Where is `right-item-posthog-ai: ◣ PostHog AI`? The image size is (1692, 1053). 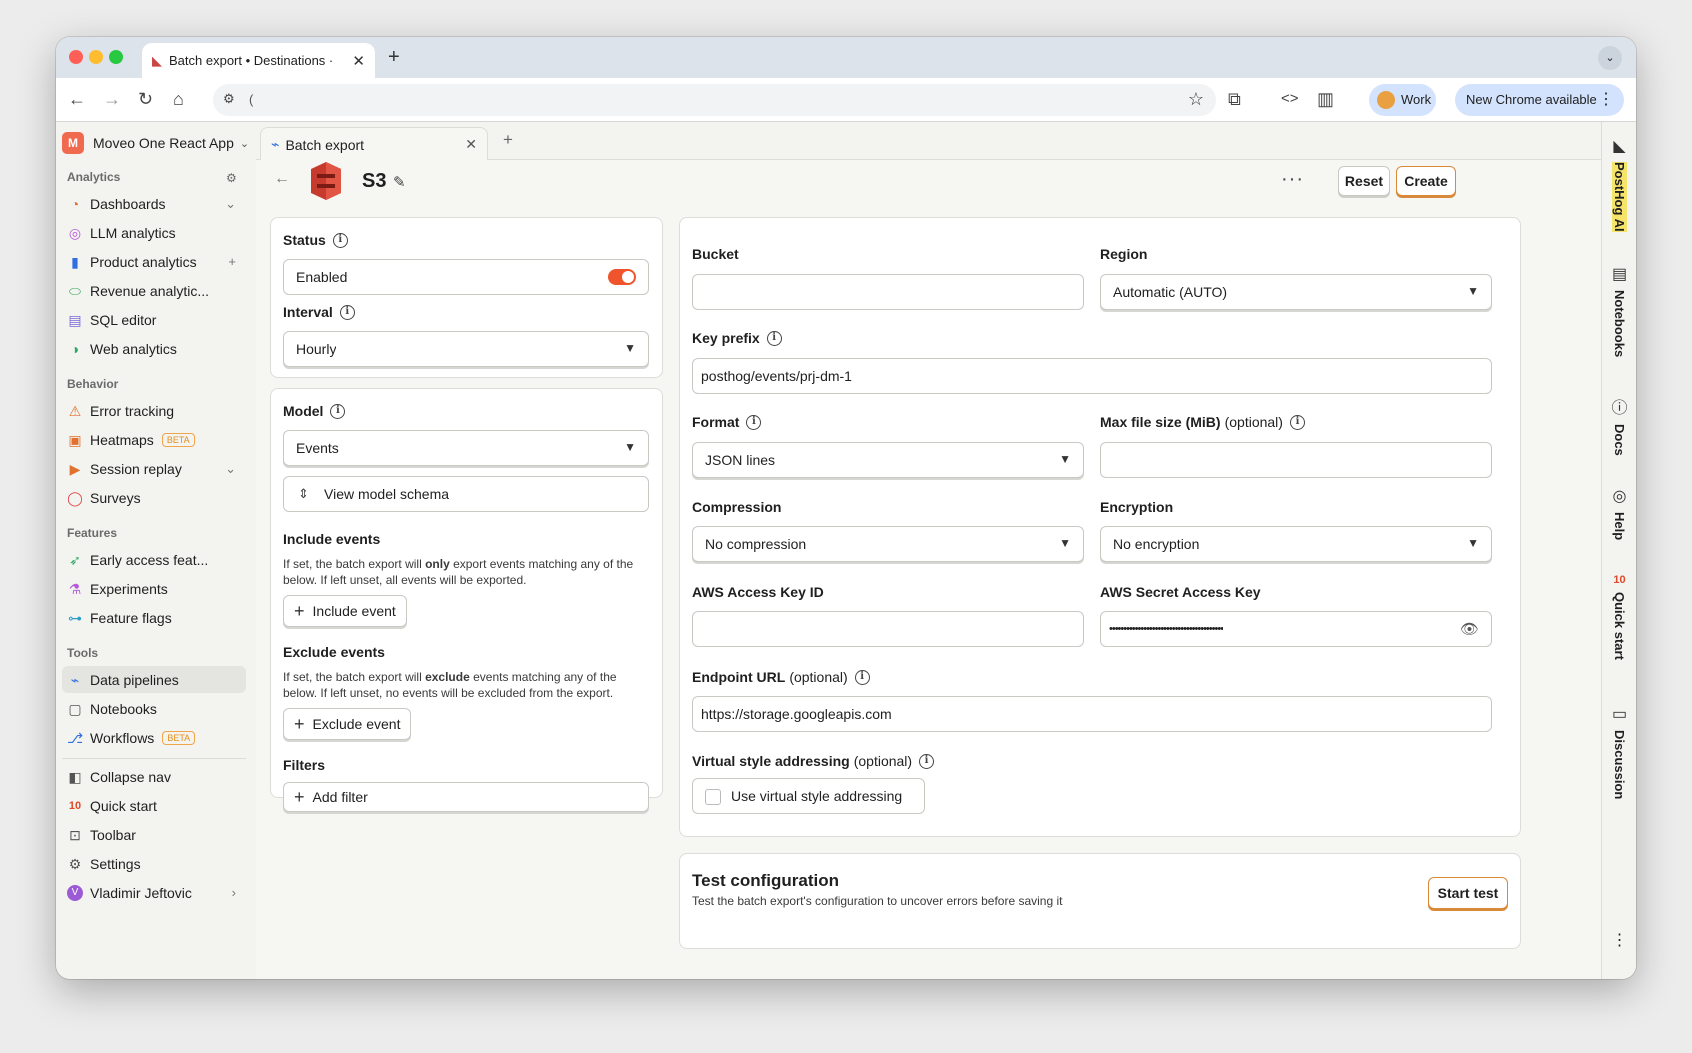
right-item-posthog-ai: ◣ PostHog AI is located at coordinates (1619, 184).